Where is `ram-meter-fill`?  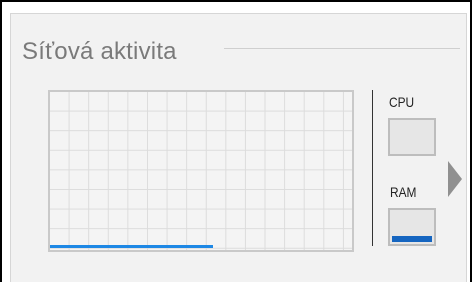
ram-meter-fill is located at coordinates (412, 239).